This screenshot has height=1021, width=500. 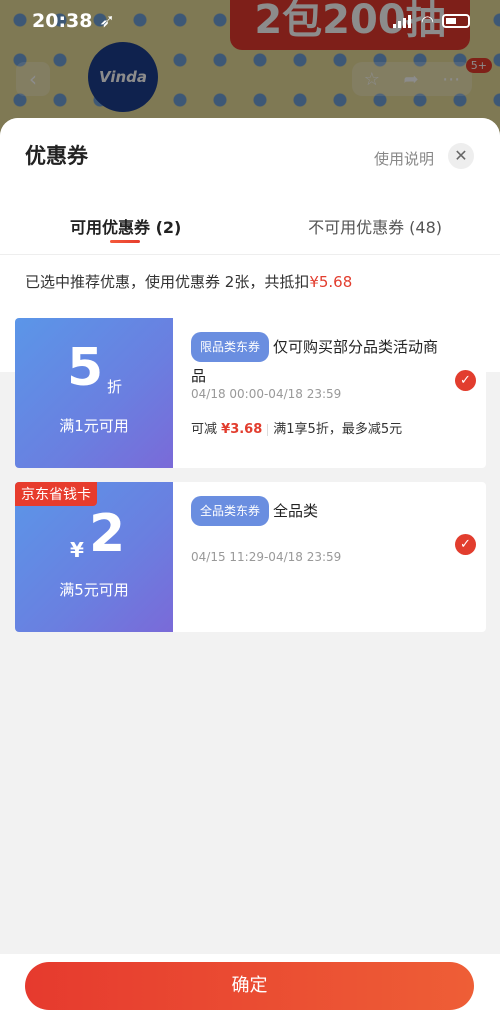 I want to click on savings-card-tag: 京东省钱卡, so click(x=56, y=494).